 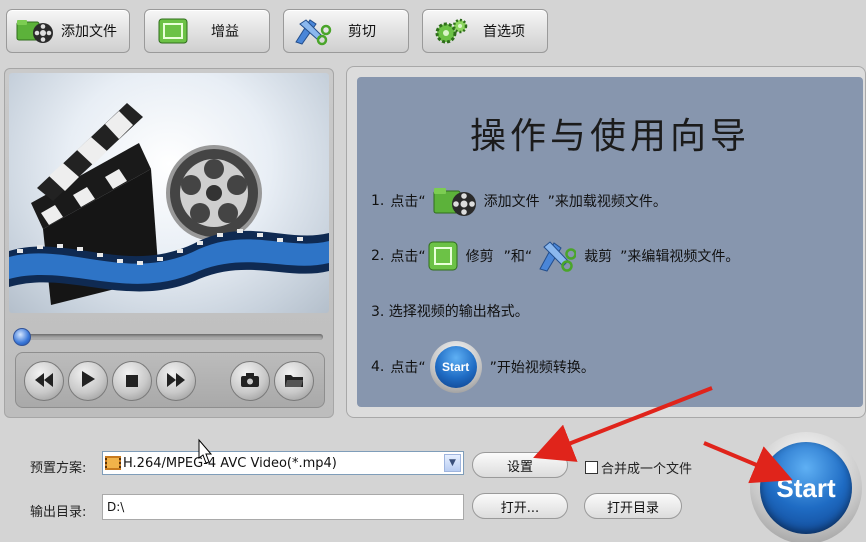 I want to click on rewind-icon, so click(x=44, y=381).